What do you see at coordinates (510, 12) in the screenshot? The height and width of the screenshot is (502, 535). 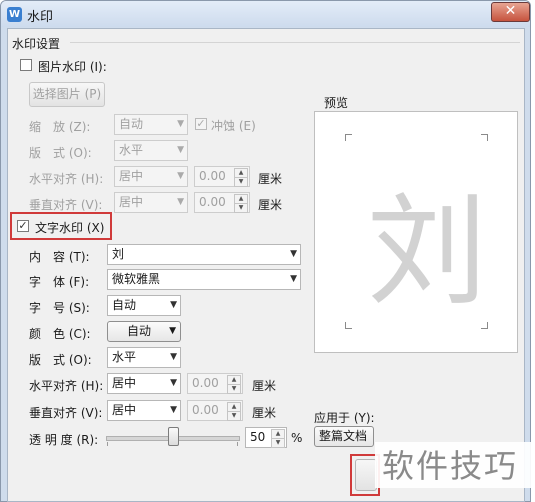 I see `close-button: ✕` at bounding box center [510, 12].